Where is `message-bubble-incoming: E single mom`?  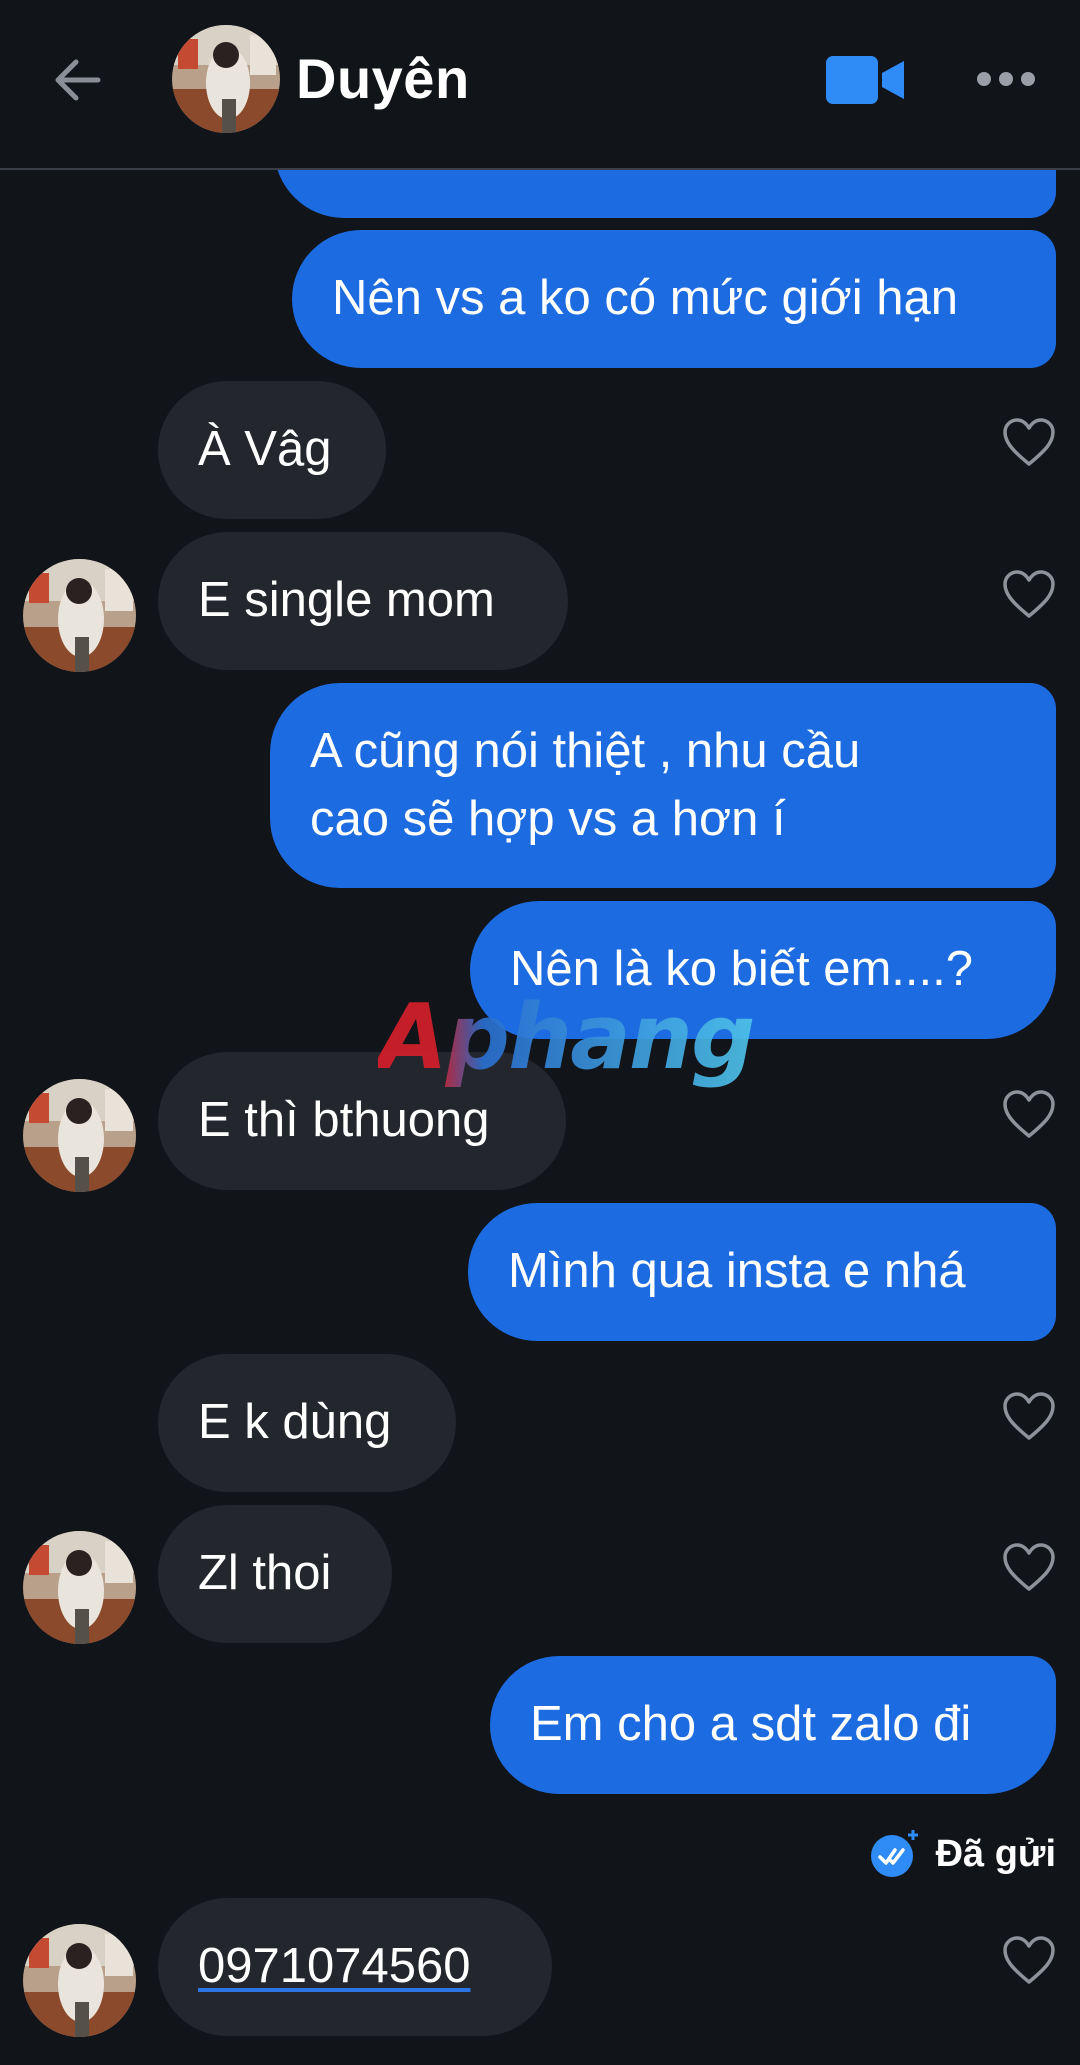 message-bubble-incoming: E single mom is located at coordinates (363, 601).